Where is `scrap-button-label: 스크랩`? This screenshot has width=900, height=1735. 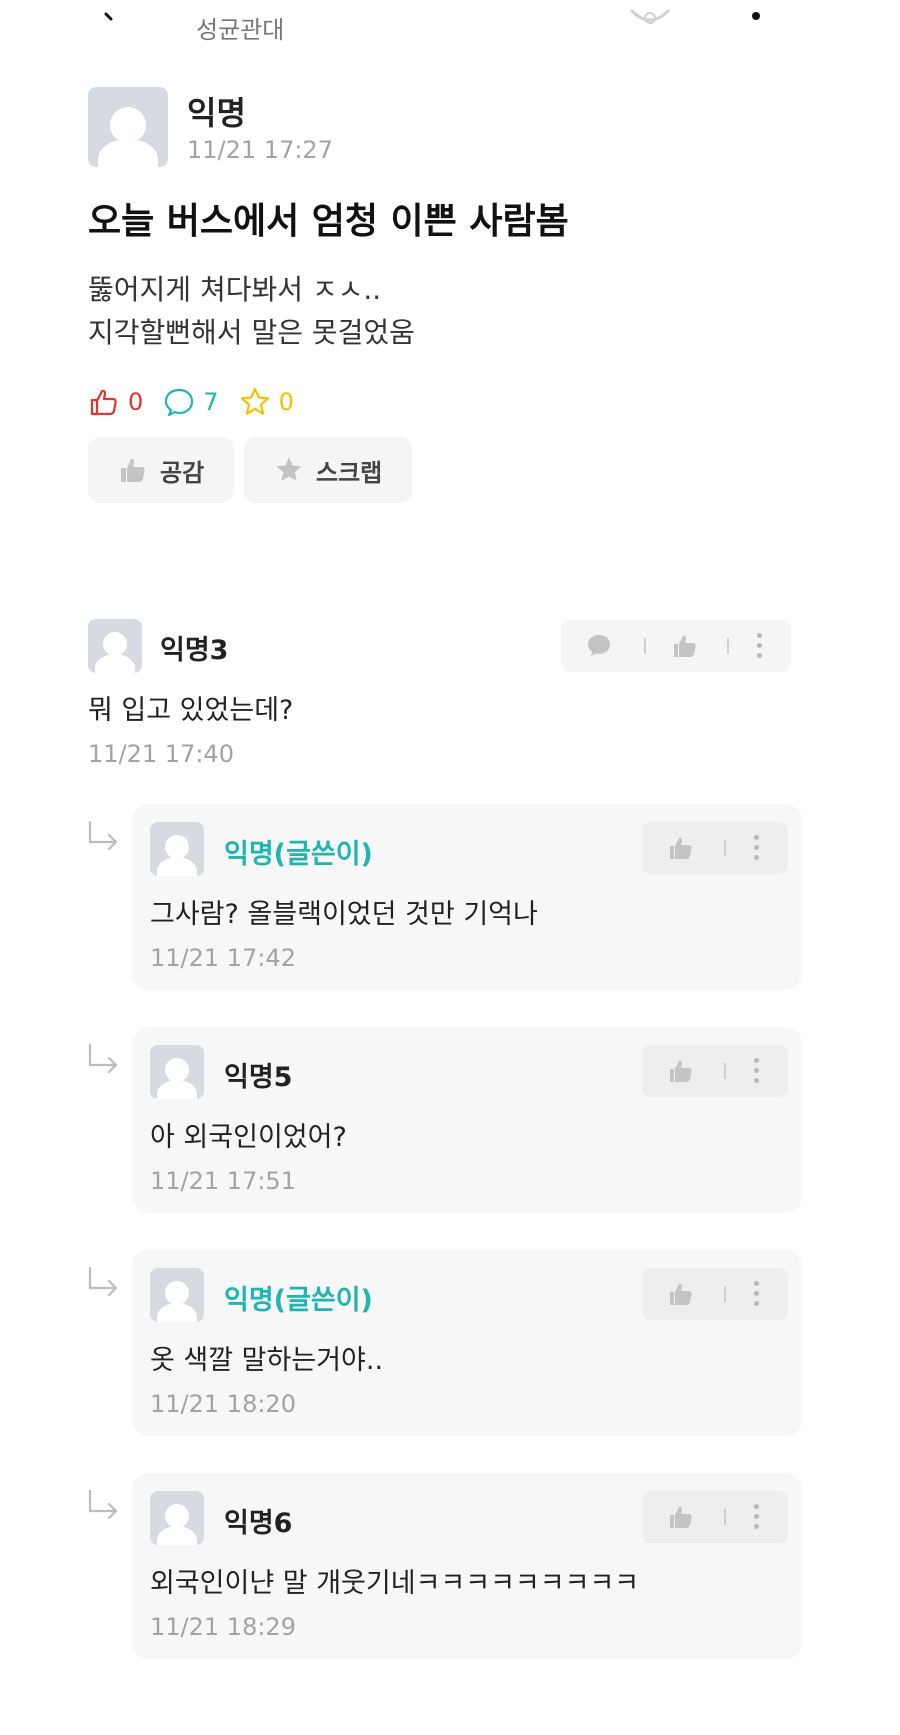
scrap-button-label: 스크랩 is located at coordinates (349, 472).